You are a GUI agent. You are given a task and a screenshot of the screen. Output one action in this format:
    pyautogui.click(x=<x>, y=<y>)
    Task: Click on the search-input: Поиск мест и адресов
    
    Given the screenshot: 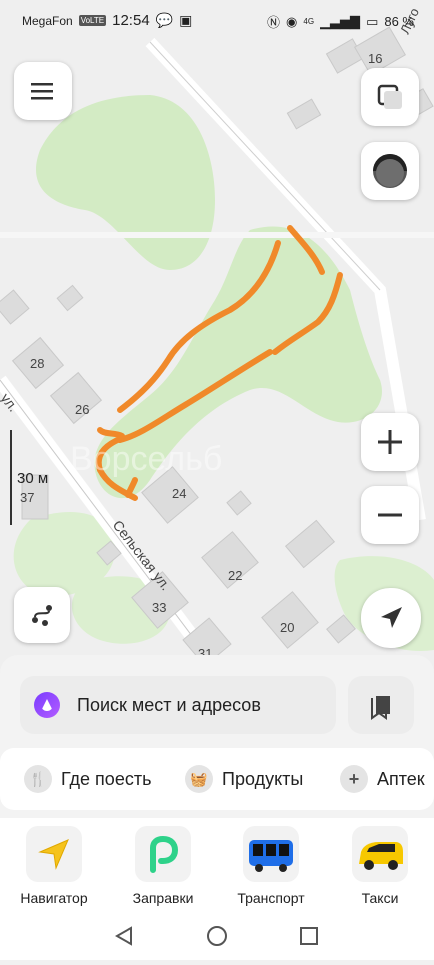 What is the action you would take?
    pyautogui.click(x=178, y=705)
    